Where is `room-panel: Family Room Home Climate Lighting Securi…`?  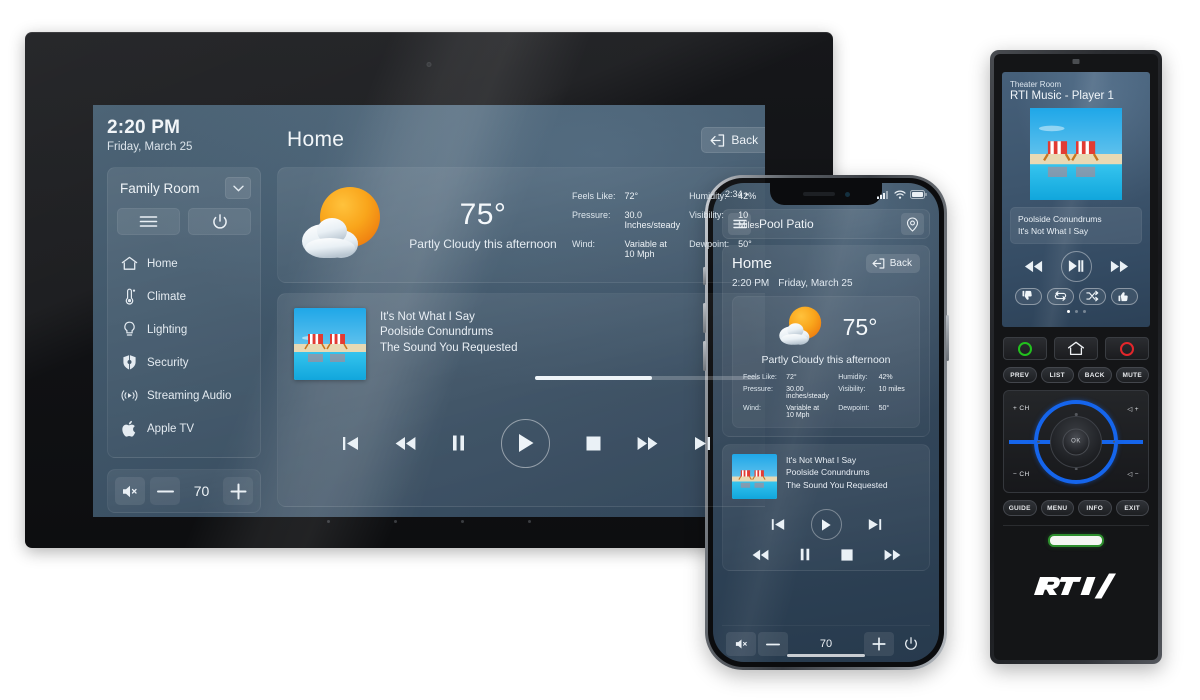
room-panel: Family Room Home Climate Lighting Securi… is located at coordinates (184, 312).